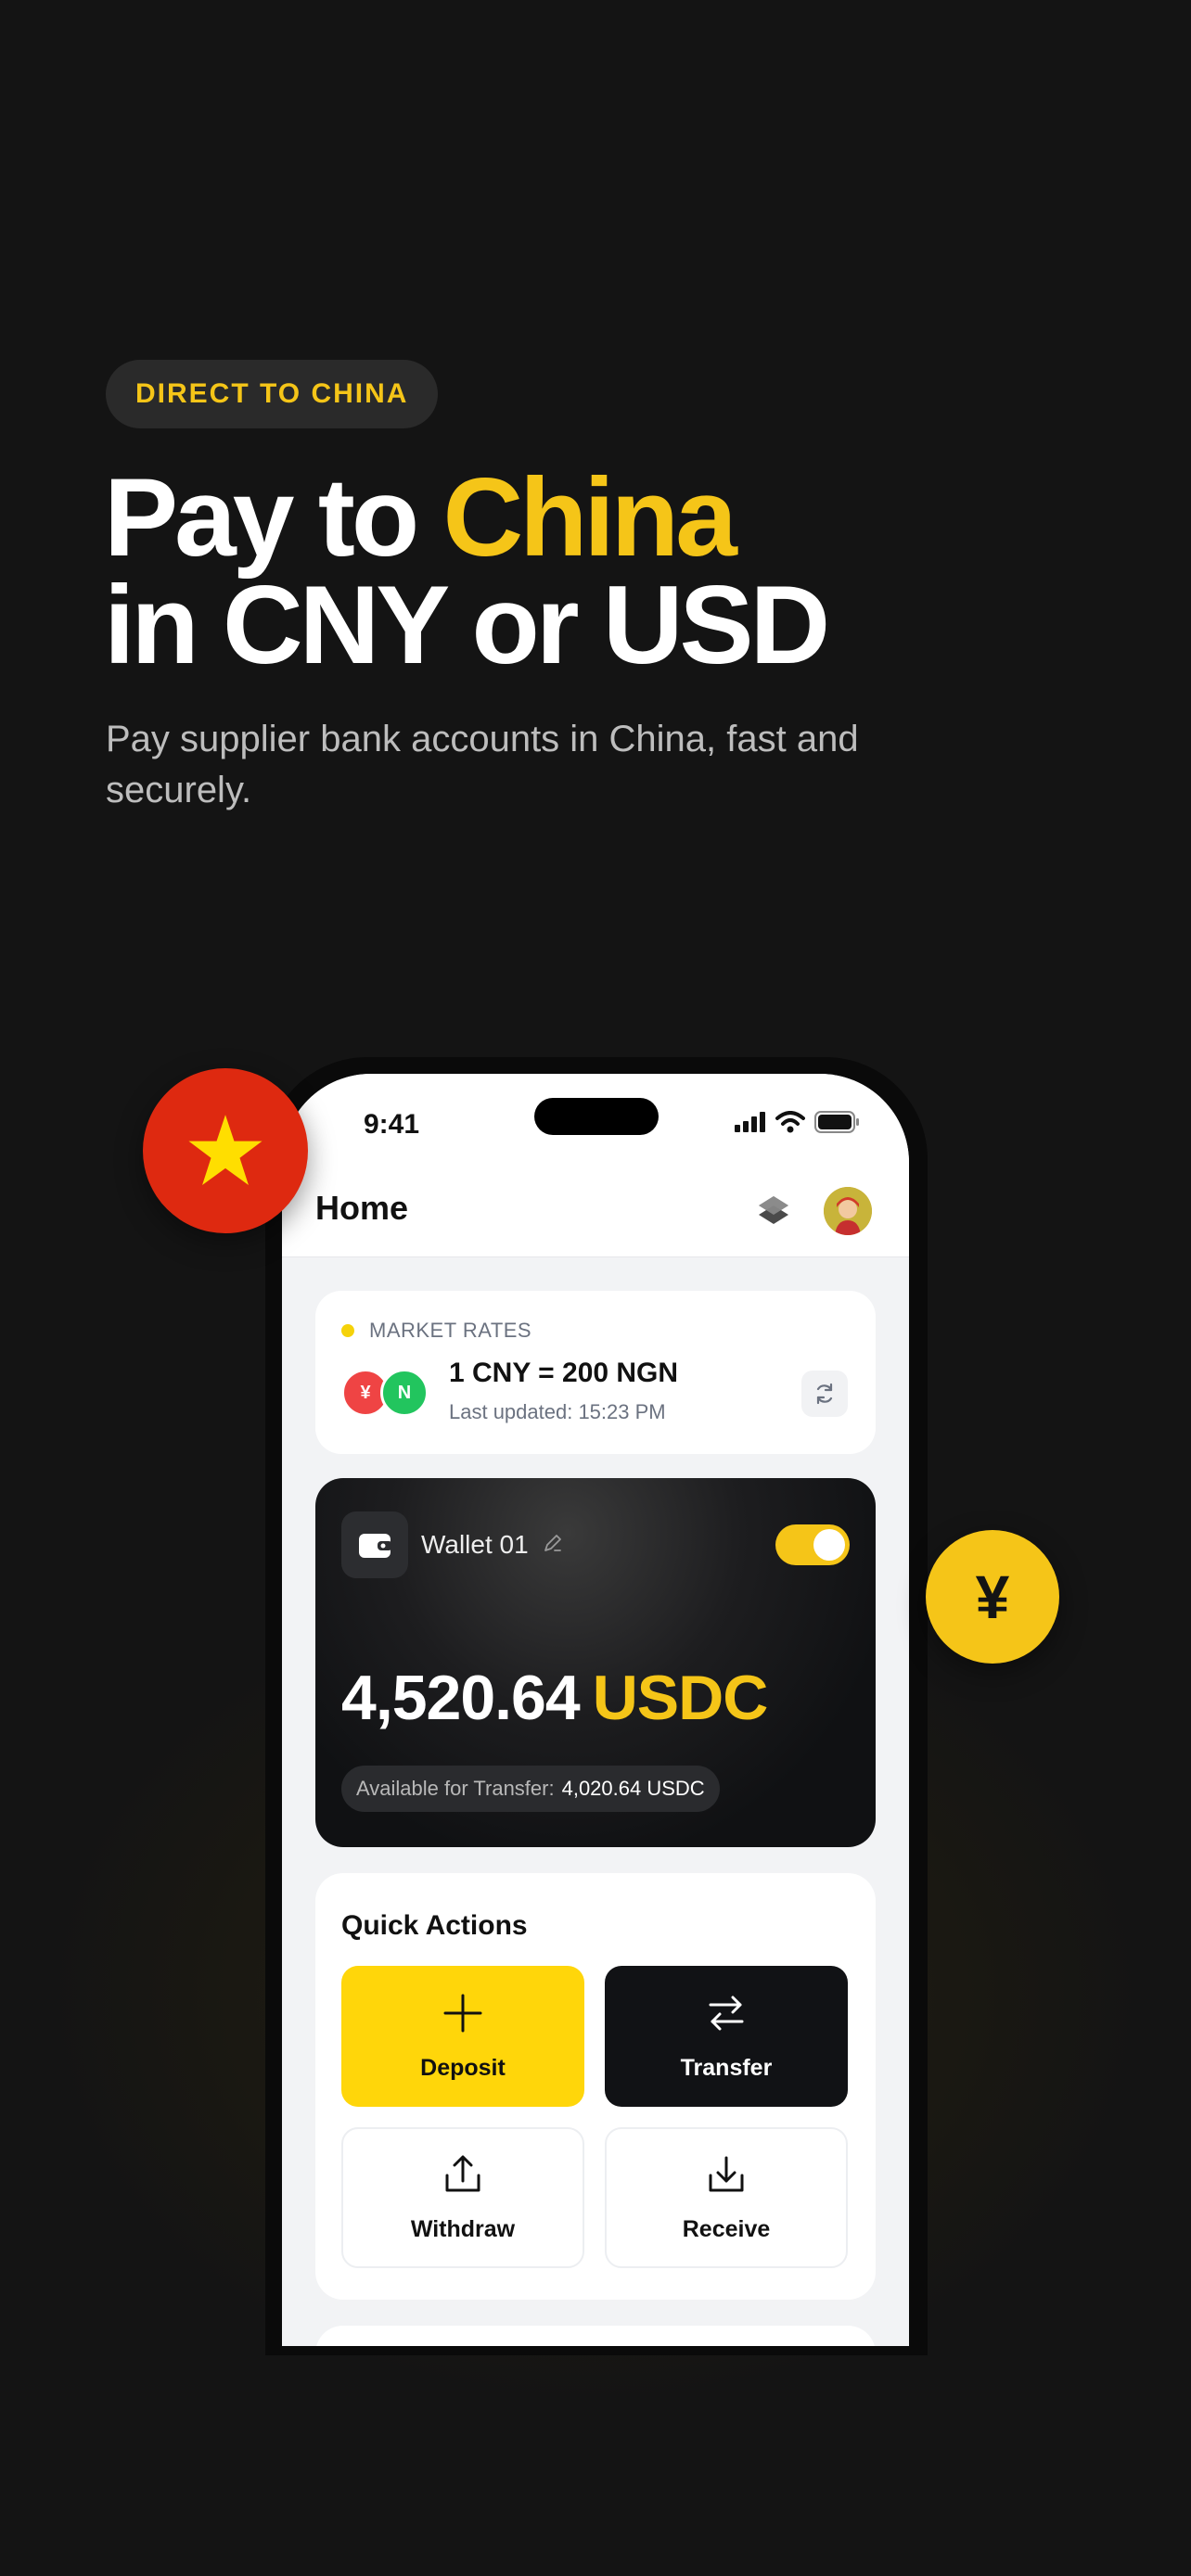 The image size is (1191, 2576). Describe the element at coordinates (467, 625) in the screenshot. I see `headline-line-2: in CNY or USD` at that location.